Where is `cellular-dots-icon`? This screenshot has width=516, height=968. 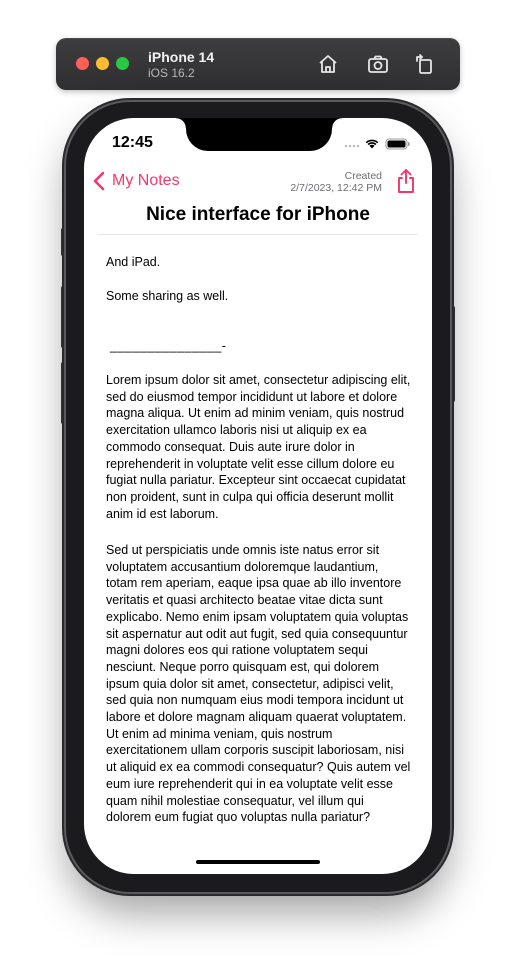
cellular-dots-icon is located at coordinates (352, 146).